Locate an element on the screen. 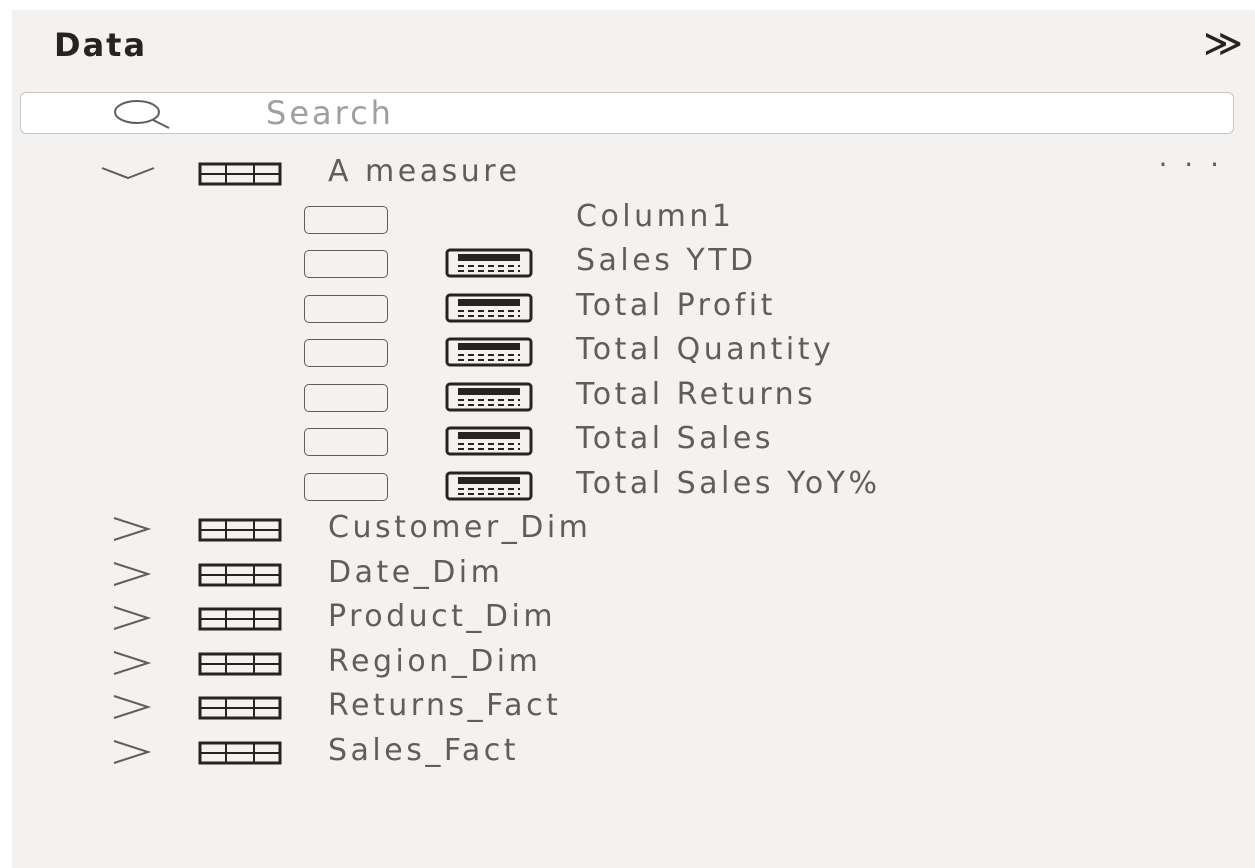 The height and width of the screenshot is (868, 1255). table-row-customer-dim: Customer_Dim is located at coordinates (633, 530).